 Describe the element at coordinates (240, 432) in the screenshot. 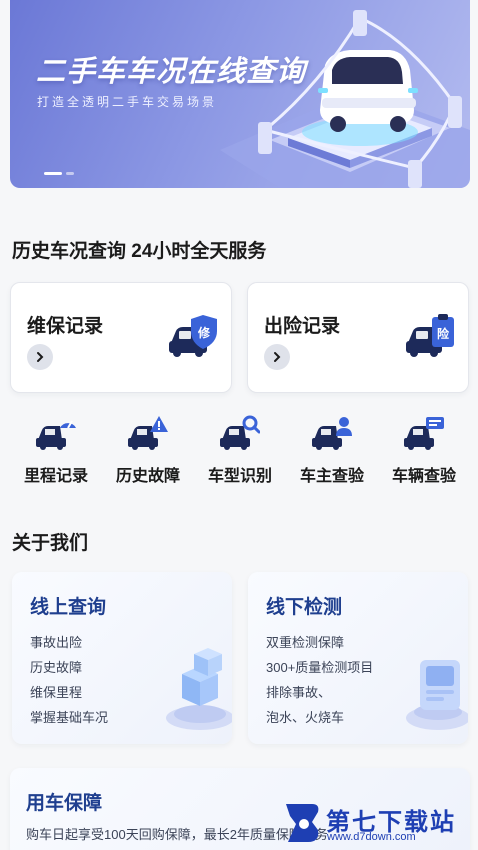

I see `car-search-icon` at that location.